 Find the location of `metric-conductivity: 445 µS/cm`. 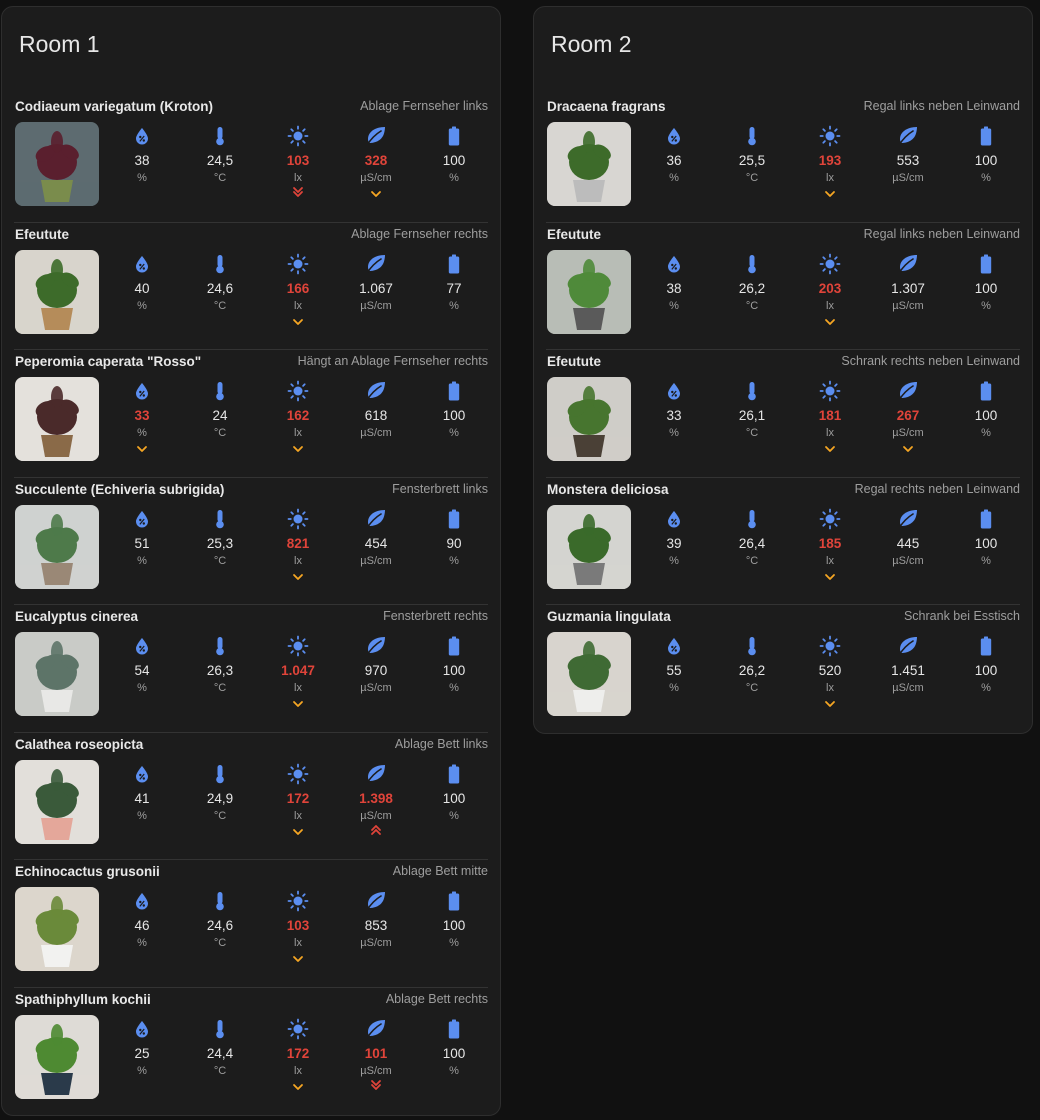

metric-conductivity: 445 µS/cm is located at coordinates (908, 545).